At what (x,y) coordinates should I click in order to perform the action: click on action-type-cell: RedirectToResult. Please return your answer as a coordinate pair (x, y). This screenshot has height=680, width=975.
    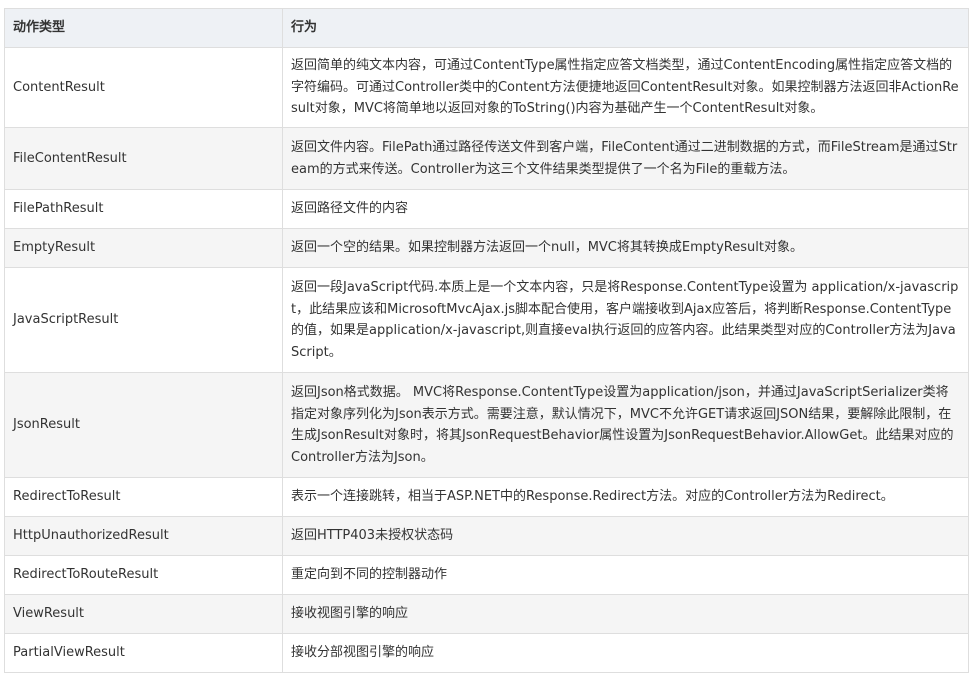
    Looking at the image, I should click on (143, 497).